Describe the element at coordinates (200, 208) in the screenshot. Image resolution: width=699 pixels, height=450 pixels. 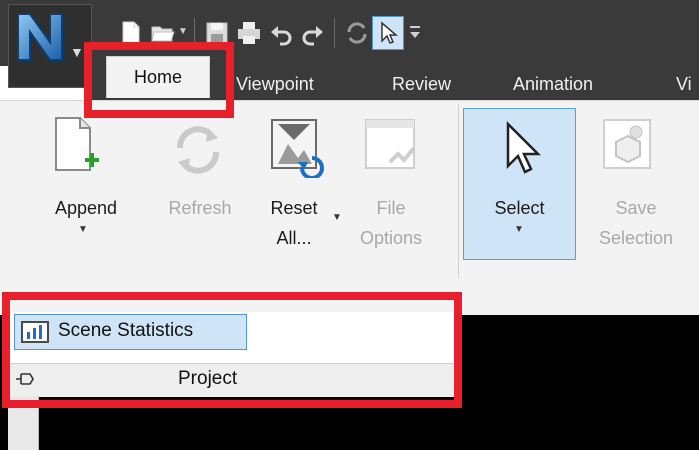
I see `refresh-button: Refresh` at that location.